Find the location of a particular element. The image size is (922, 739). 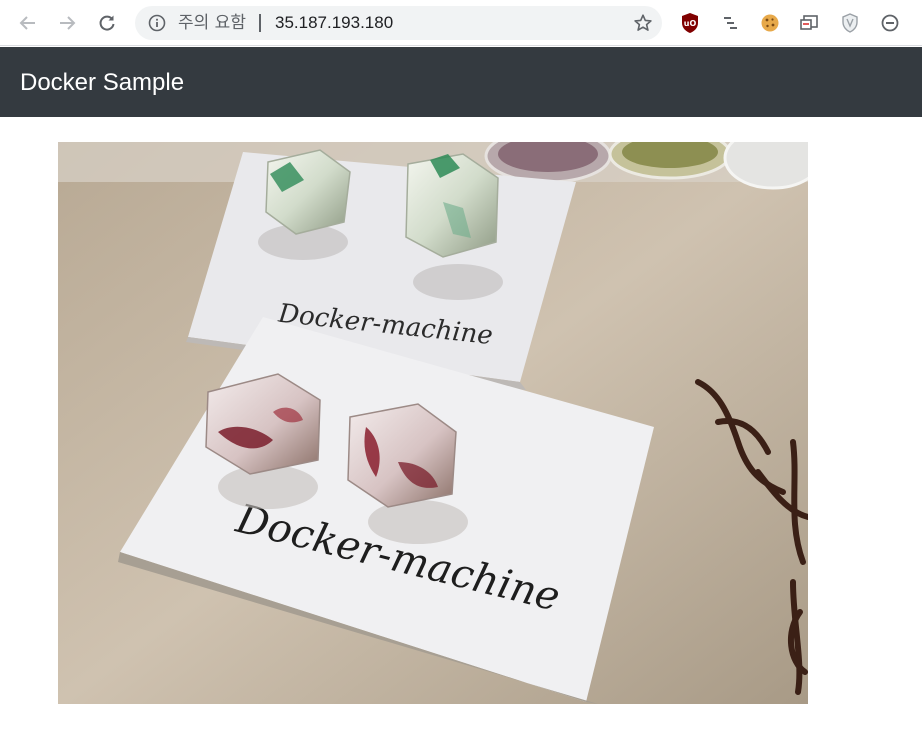

forward-button is located at coordinates (67, 23).